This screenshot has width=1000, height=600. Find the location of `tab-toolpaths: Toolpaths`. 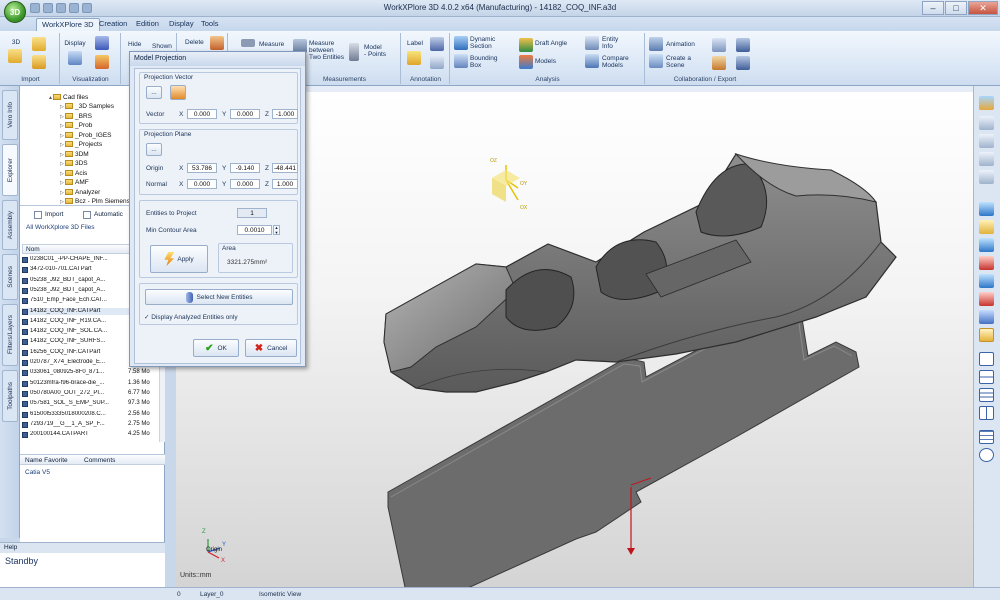

tab-toolpaths: Toolpaths is located at coordinates (10, 396).